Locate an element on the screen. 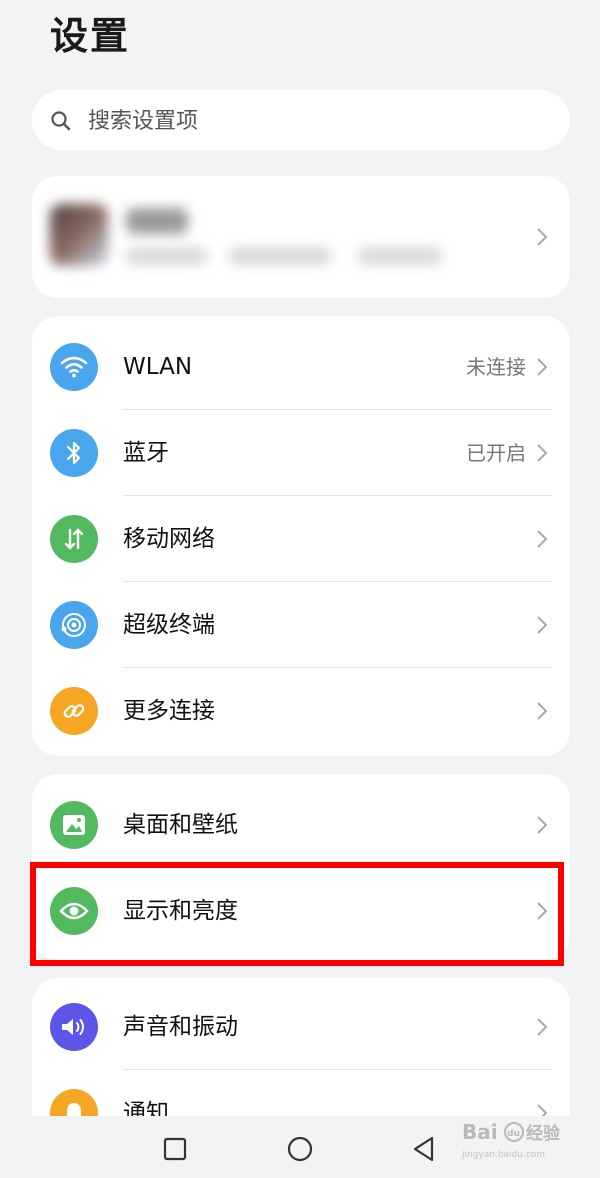  settings-item-display-brightness: 显示和亮度 is located at coordinates (301, 911).